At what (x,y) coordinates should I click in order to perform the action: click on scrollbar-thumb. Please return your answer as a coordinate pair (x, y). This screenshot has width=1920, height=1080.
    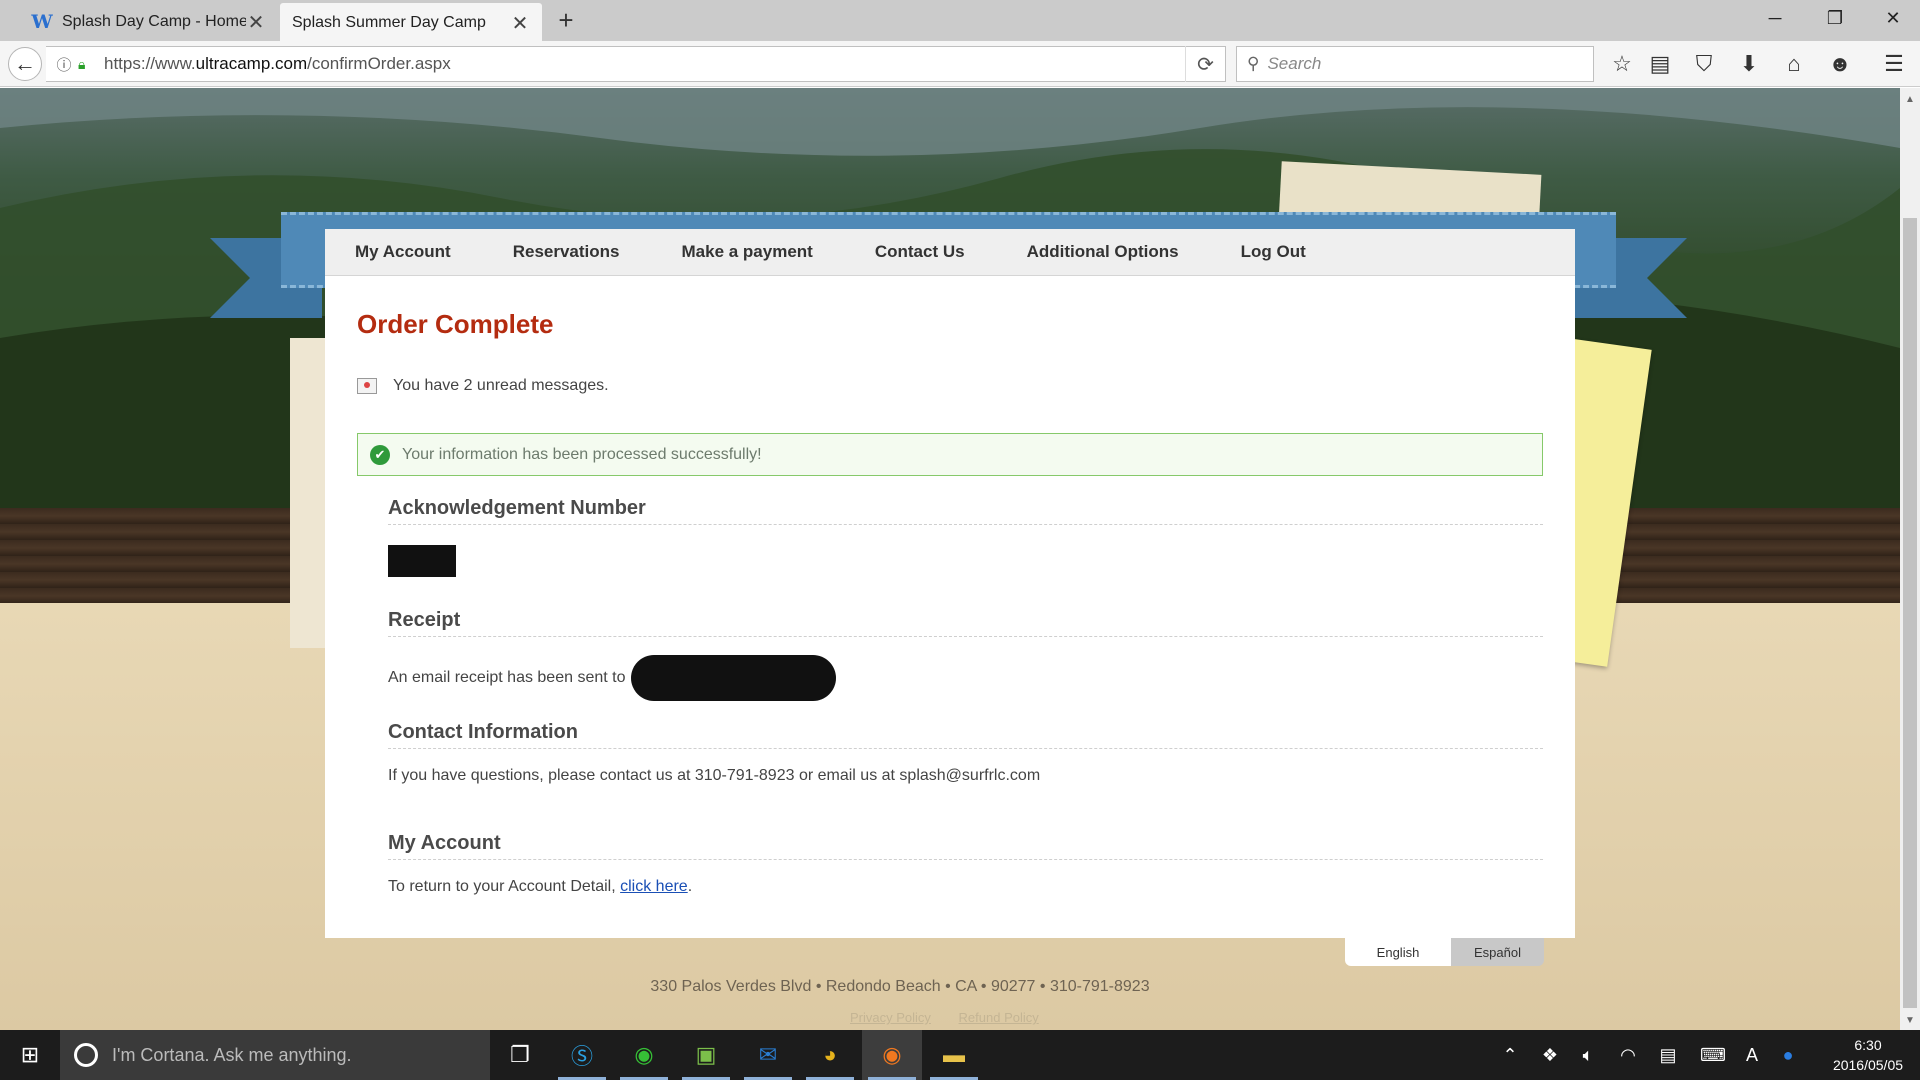
    Looking at the image, I should click on (1910, 613).